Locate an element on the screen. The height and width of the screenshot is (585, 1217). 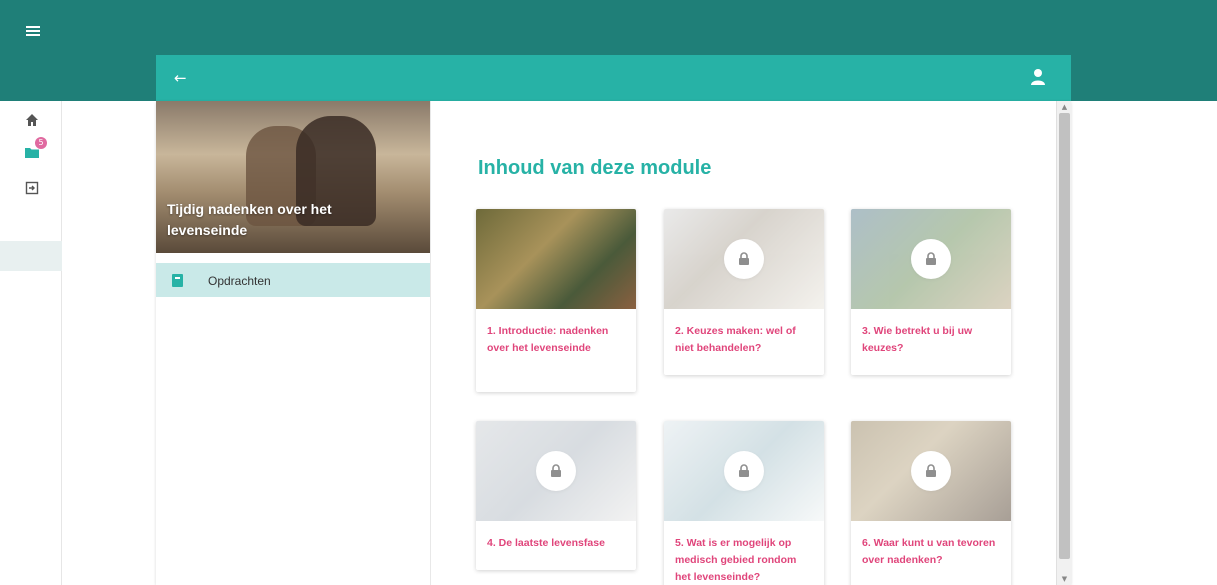
vertical-scrollbar: ▲ ▼ is located at coordinates (1063, 343).